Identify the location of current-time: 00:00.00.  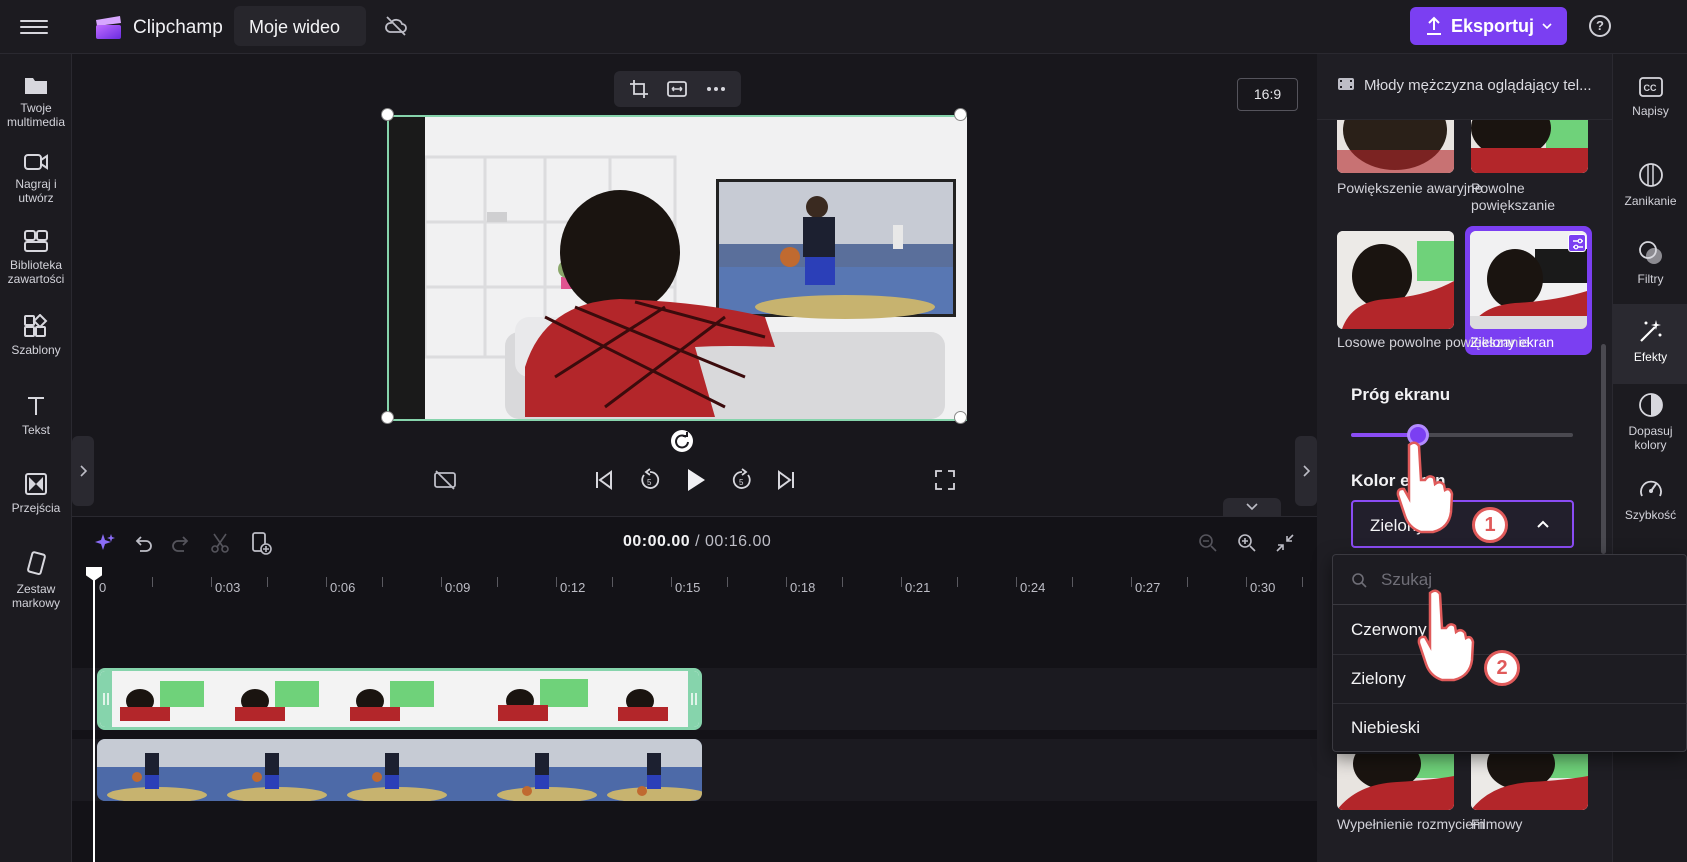
(657, 541).